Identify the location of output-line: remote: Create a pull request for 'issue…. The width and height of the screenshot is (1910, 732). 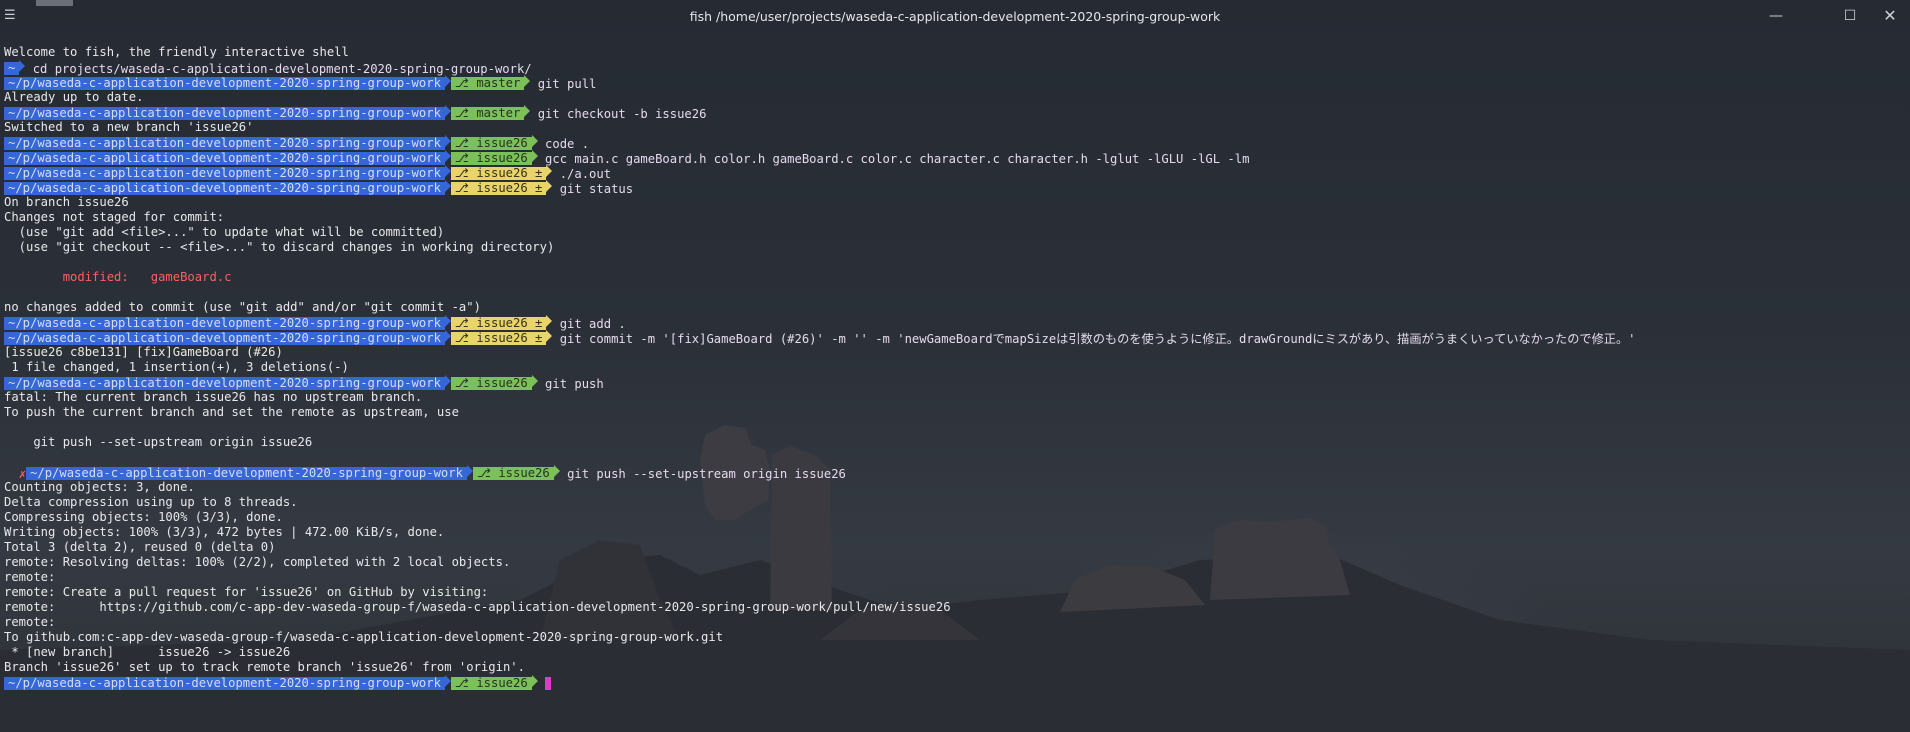
(246, 592).